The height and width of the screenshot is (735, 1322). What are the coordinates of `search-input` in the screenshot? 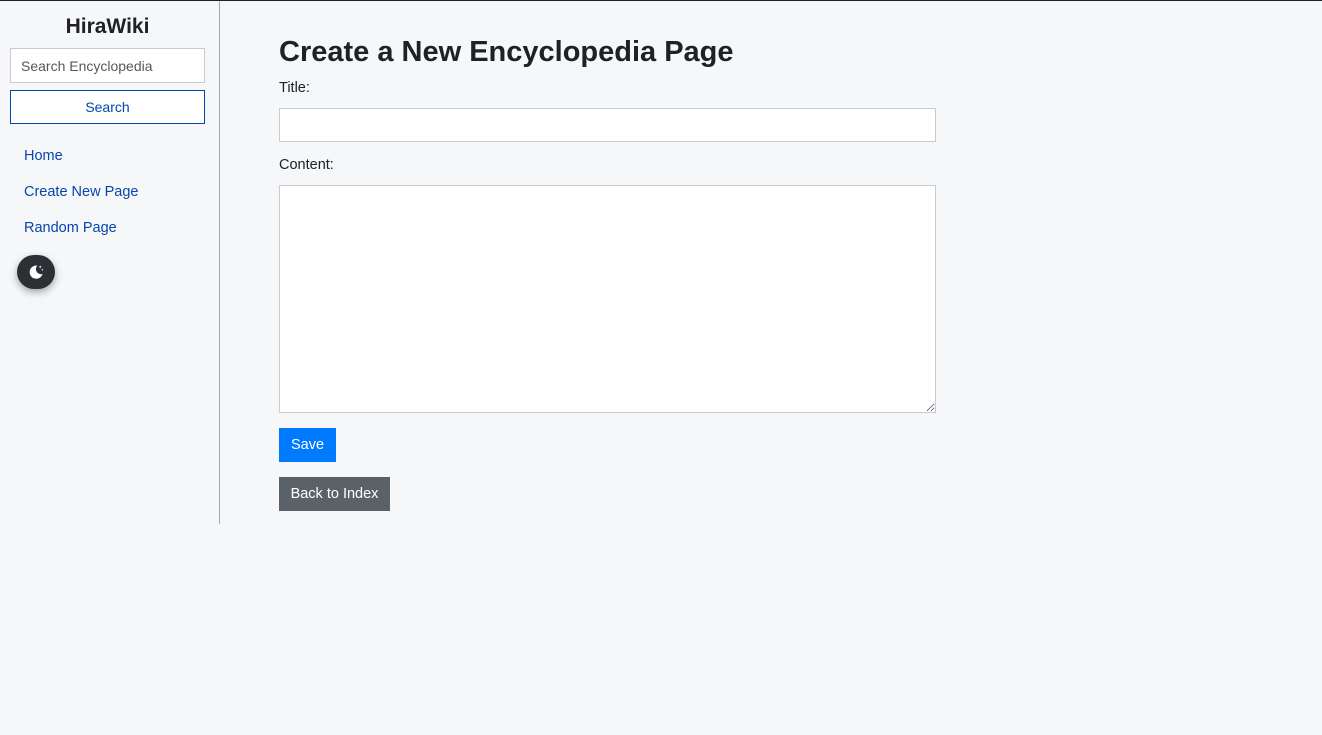 It's located at (107, 65).